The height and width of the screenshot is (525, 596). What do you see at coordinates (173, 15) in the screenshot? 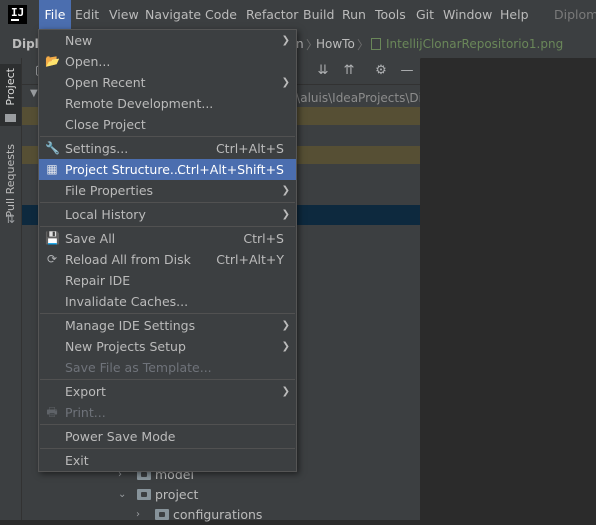
I see `menu-navigate: Navigate` at bounding box center [173, 15].